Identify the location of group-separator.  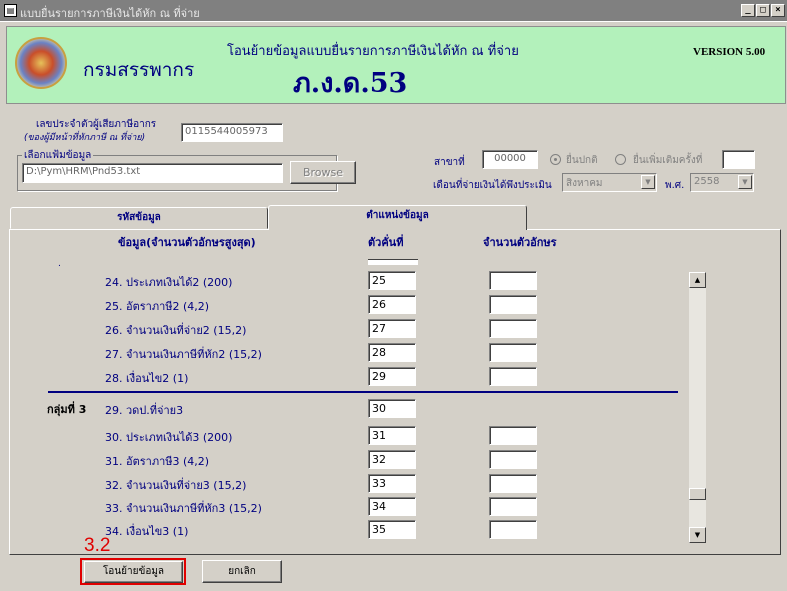
(363, 392).